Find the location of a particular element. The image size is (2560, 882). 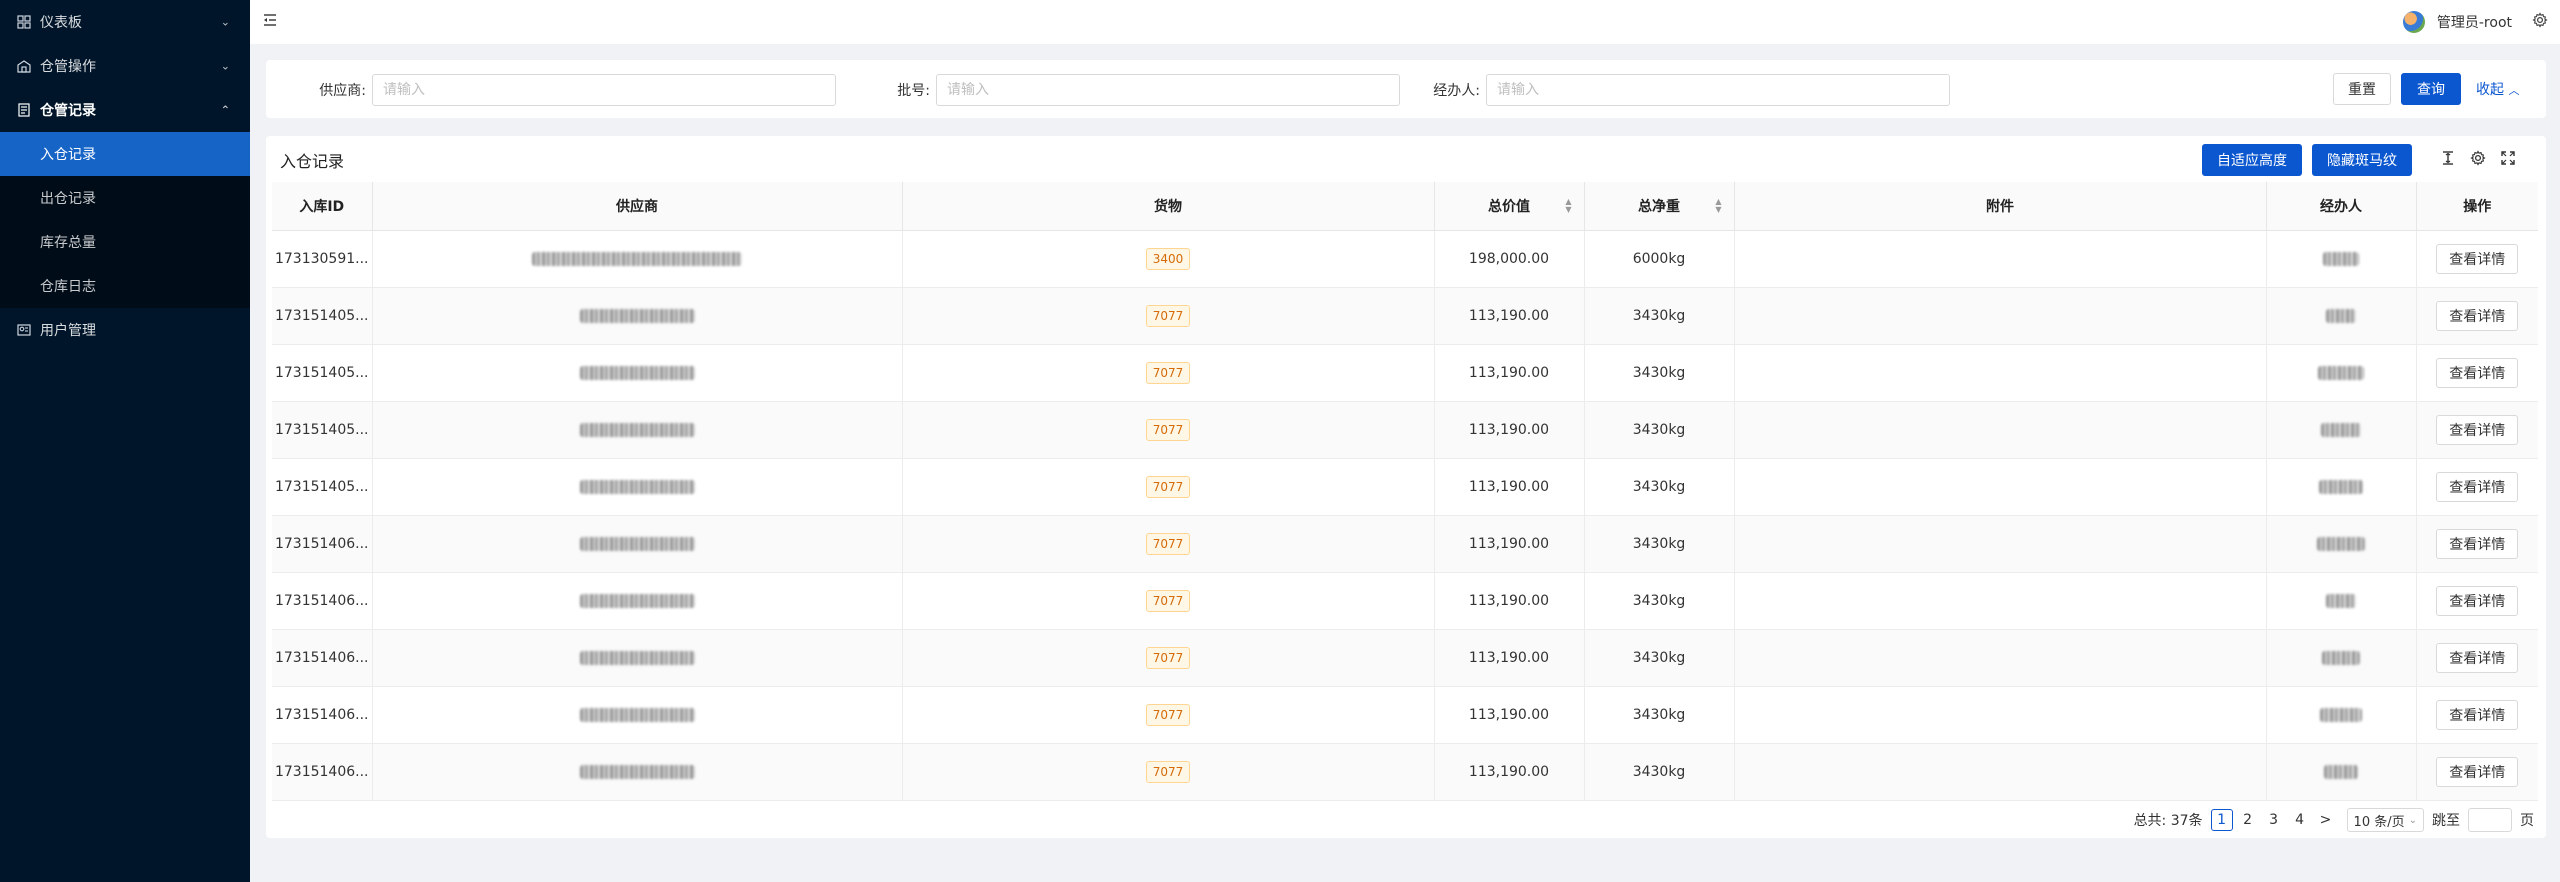

page-1: 1 is located at coordinates (2221, 820).